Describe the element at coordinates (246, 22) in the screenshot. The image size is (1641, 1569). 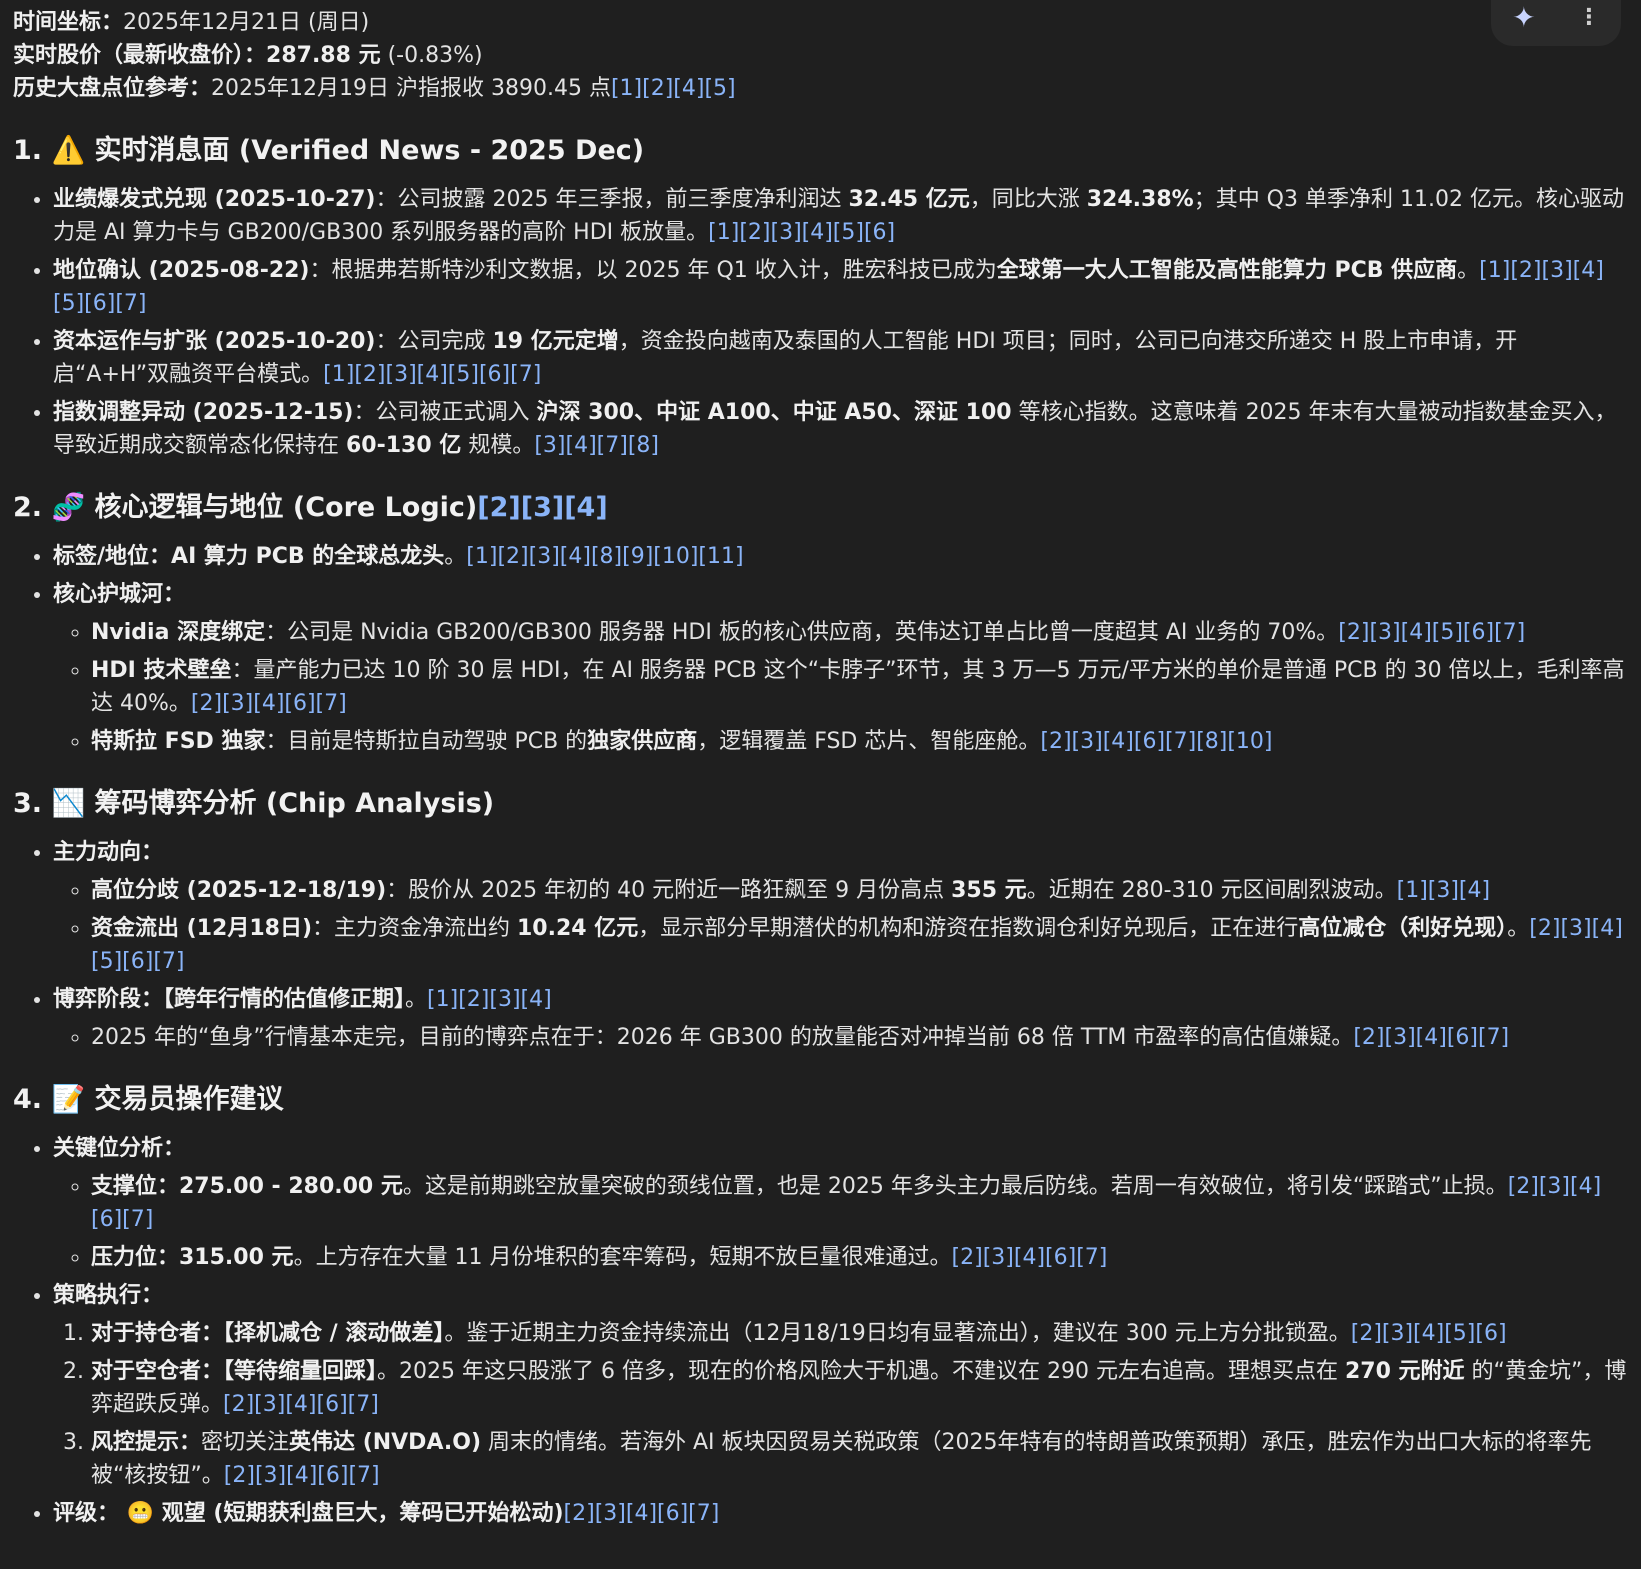
I see `time-value: 2025年12月21日 (周日)` at that location.